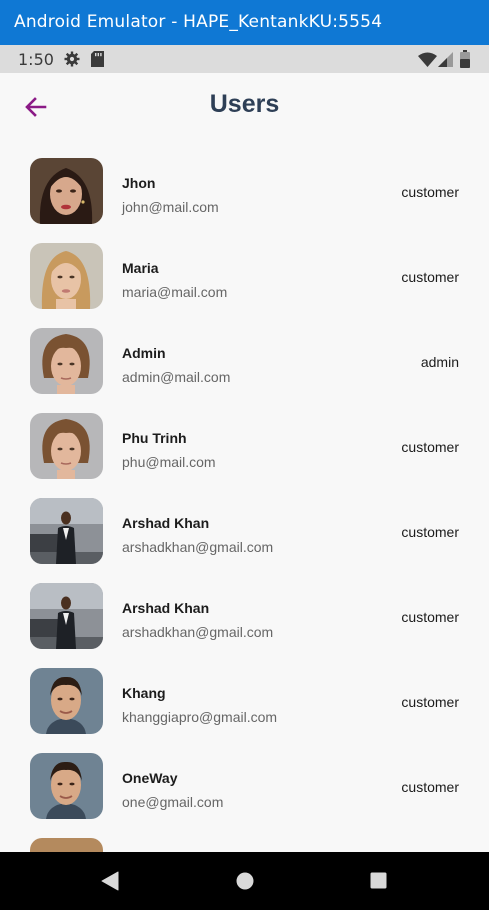  I want to click on settings-gear-icon, so click(72, 61).